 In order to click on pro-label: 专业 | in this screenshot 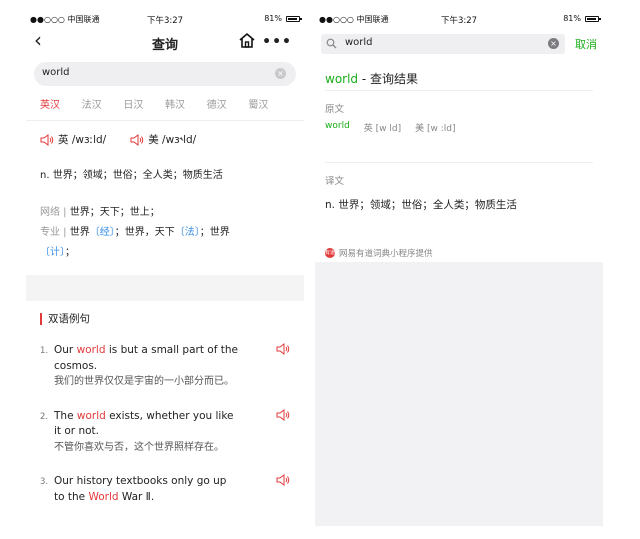, I will do `click(55, 232)`.